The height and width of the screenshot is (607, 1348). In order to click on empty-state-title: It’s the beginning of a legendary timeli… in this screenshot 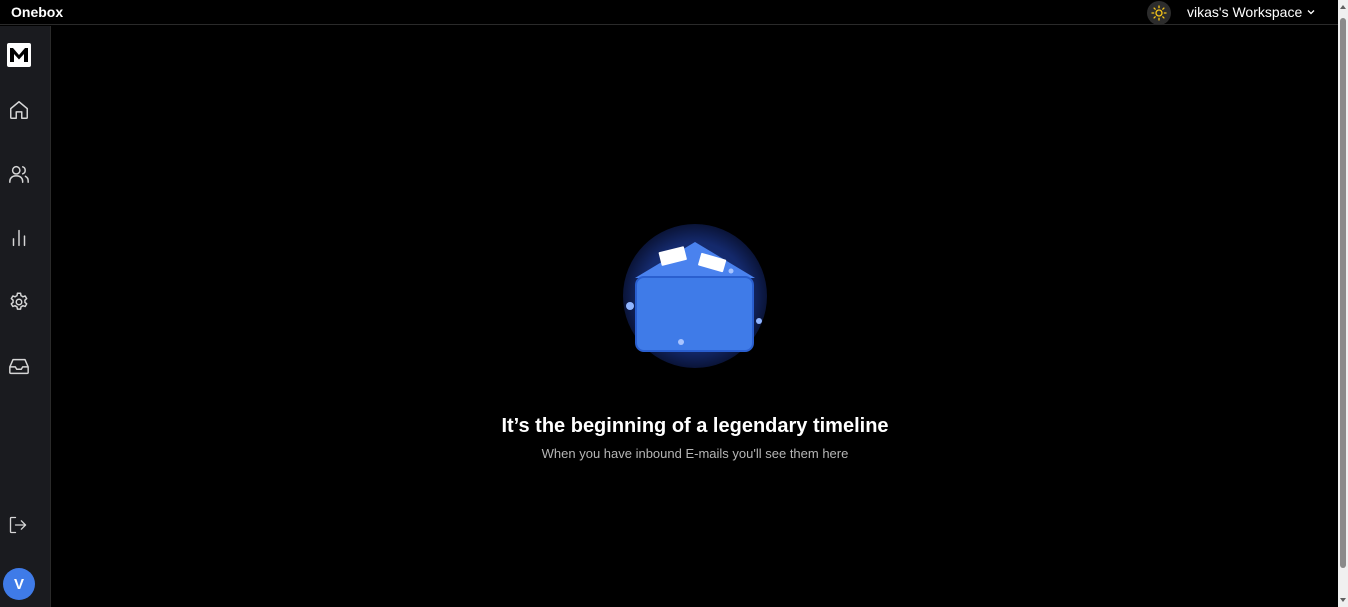, I will do `click(695, 426)`.